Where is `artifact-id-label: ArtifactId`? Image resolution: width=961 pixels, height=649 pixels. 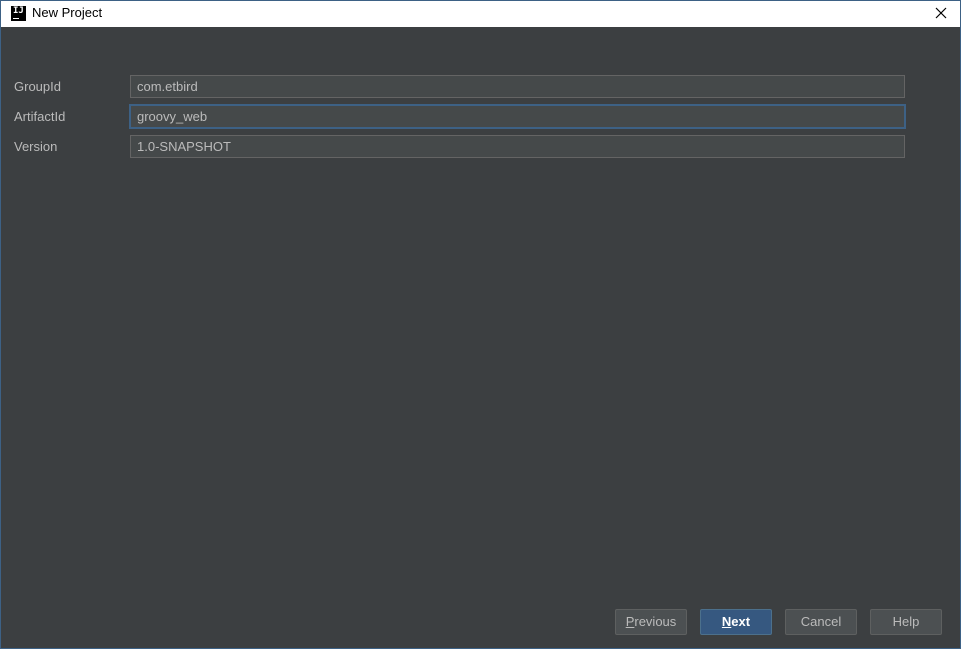
artifact-id-label: ArtifactId is located at coordinates (40, 116).